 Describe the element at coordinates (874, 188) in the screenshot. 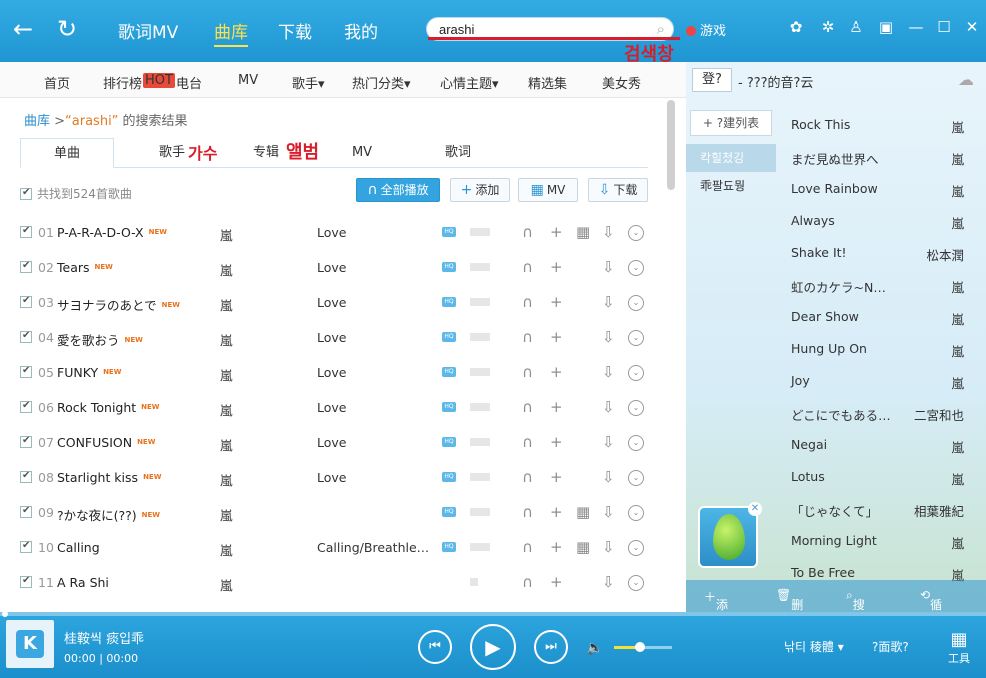

I see `list-item: Love Rainbow 嵐` at that location.